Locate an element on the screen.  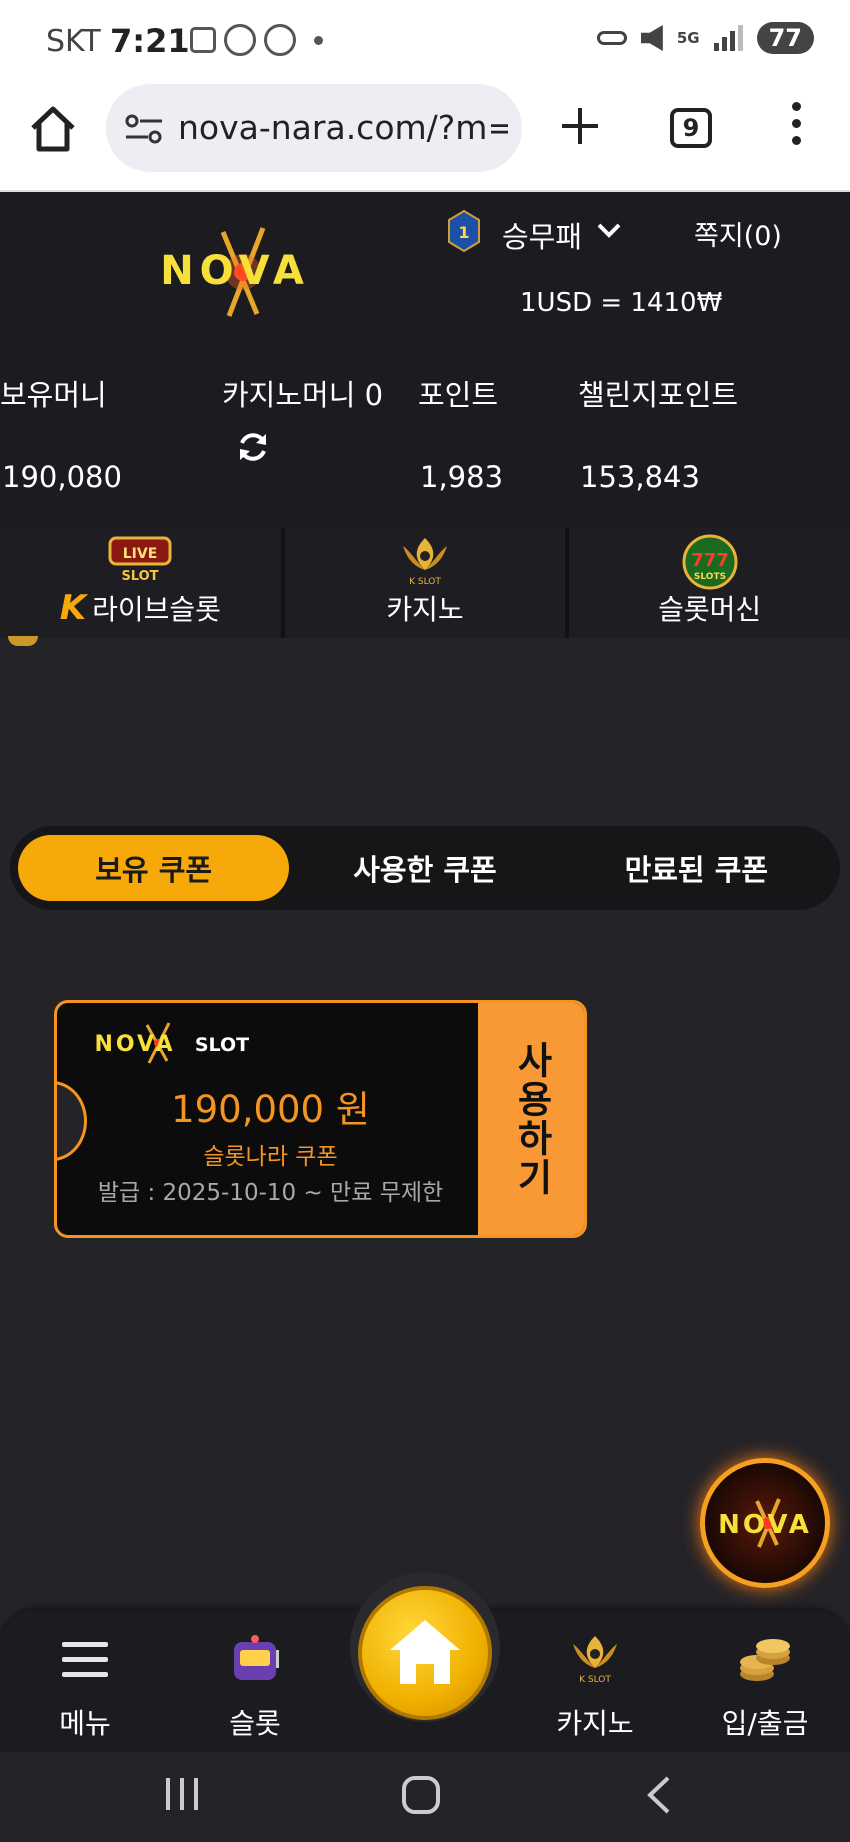
svg-text: 777 is located at coordinates (710, 560).